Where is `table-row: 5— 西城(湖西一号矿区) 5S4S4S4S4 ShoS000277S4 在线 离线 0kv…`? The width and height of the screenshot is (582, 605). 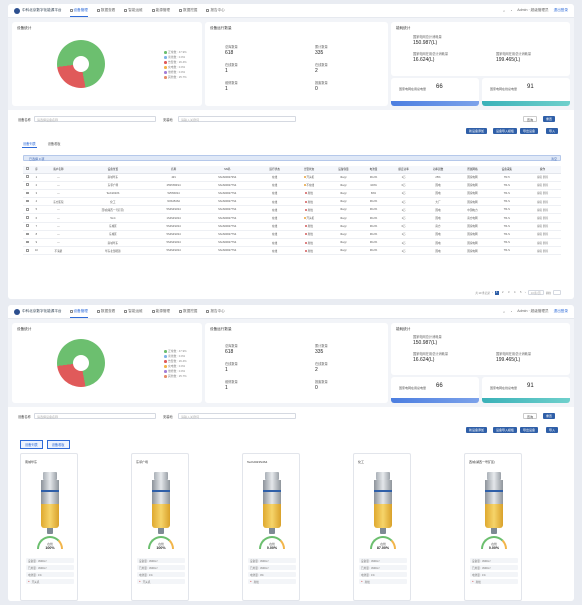
table-row: 5— 西城(湖西一号矿区) 5S4S4S4S4 ShoS000277S4 在线 离线 0kv… is located at coordinates (292, 210).